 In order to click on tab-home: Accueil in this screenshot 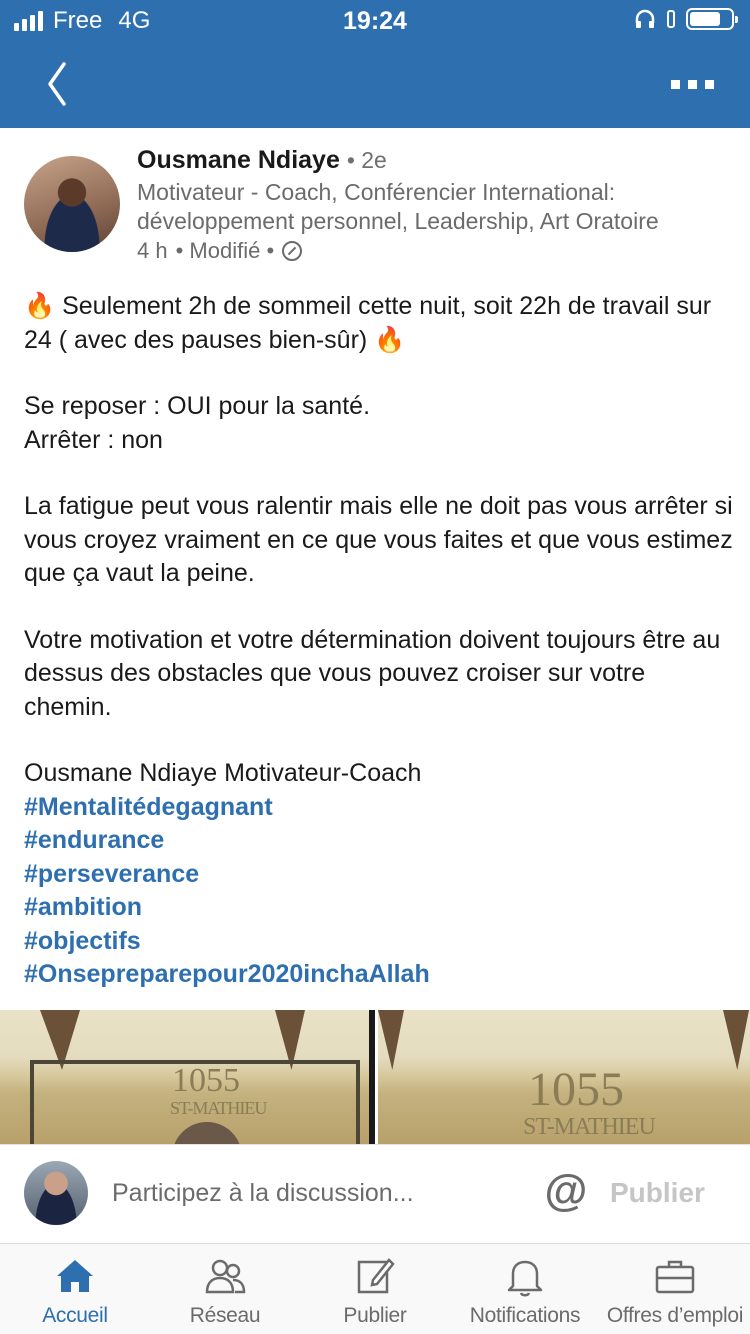, I will do `click(75, 1289)`.